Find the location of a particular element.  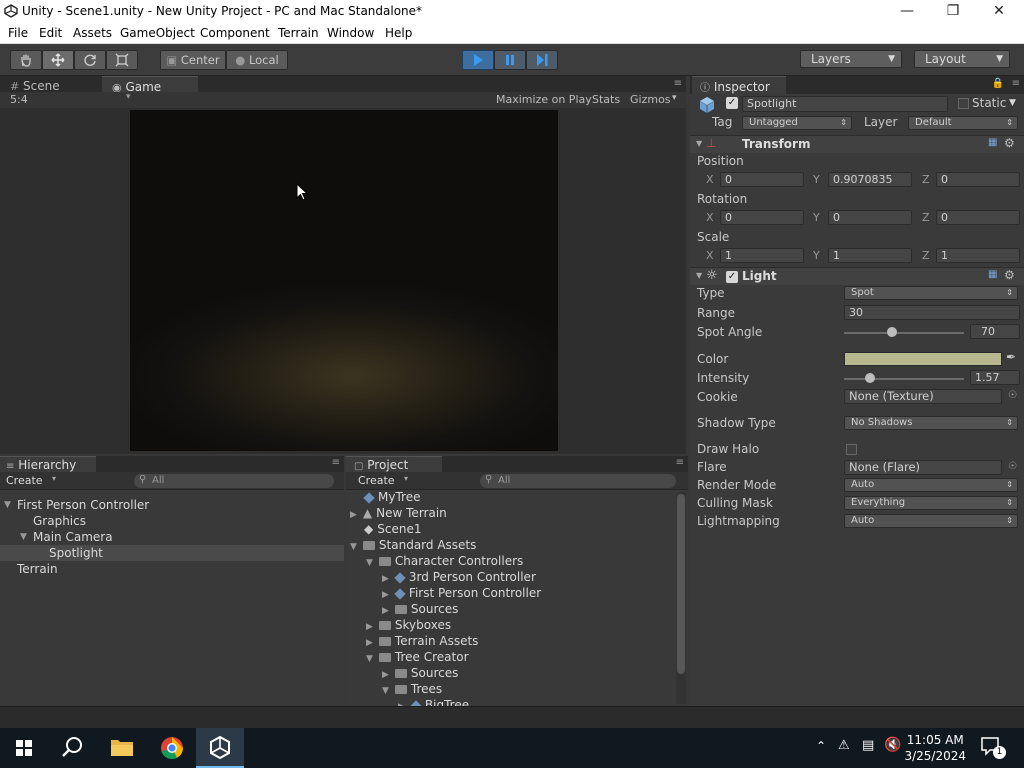

aspect-chevron-icon: ▾ is located at coordinates (128, 97).